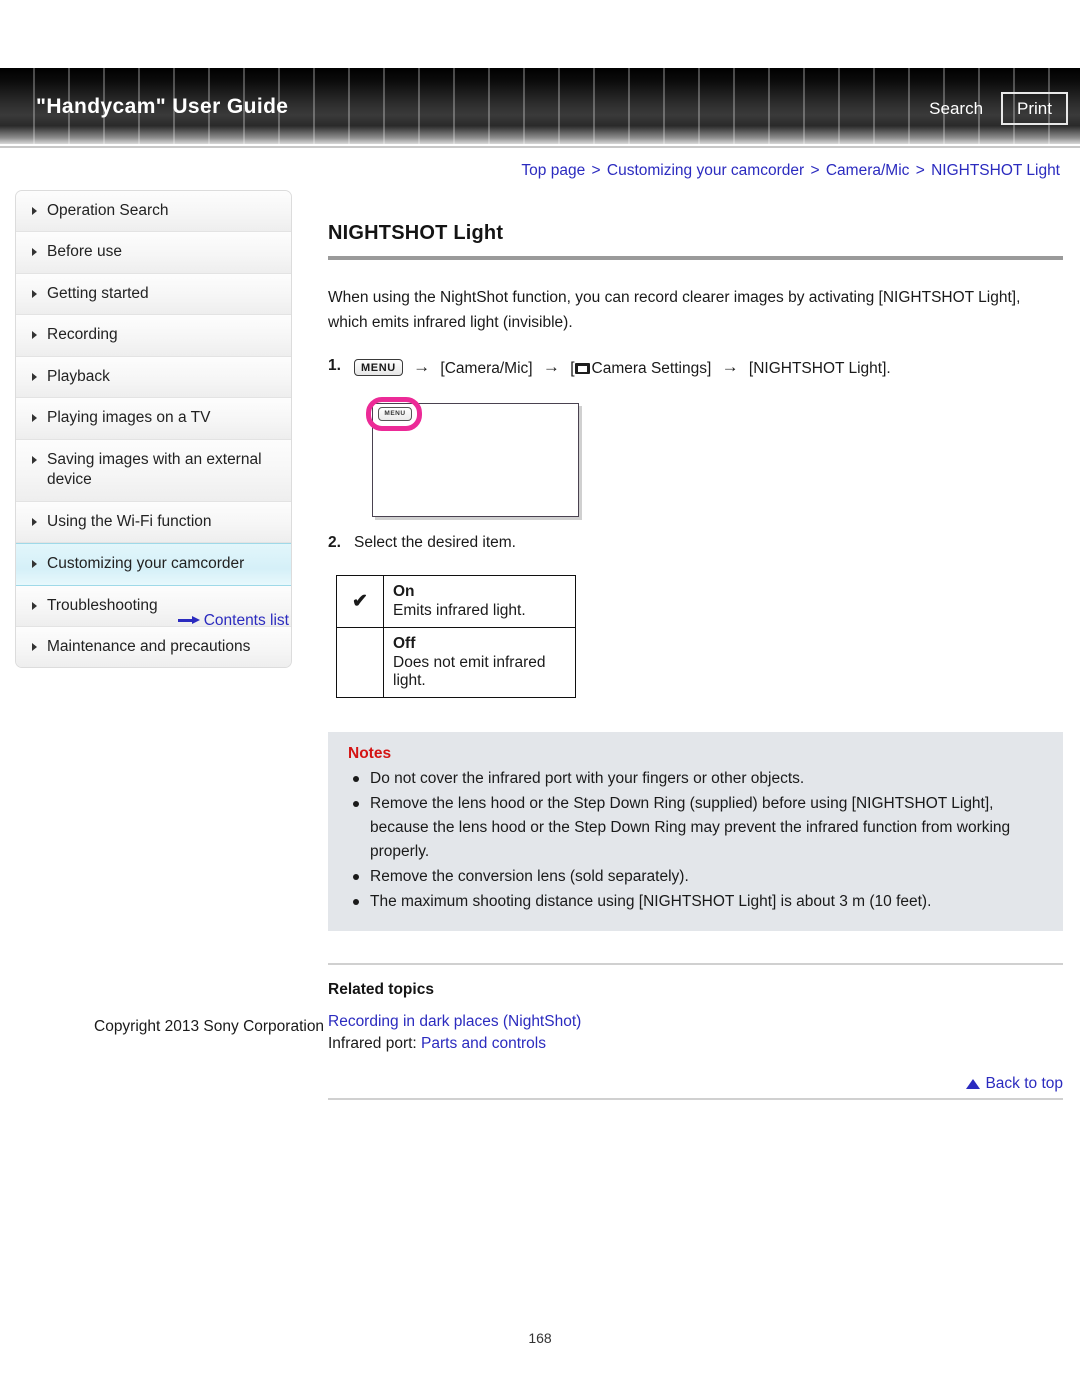 Image resolution: width=1080 pixels, height=1397 pixels. Describe the element at coordinates (153, 621) in the screenshot. I see `contents-list-link: Contents list` at that location.